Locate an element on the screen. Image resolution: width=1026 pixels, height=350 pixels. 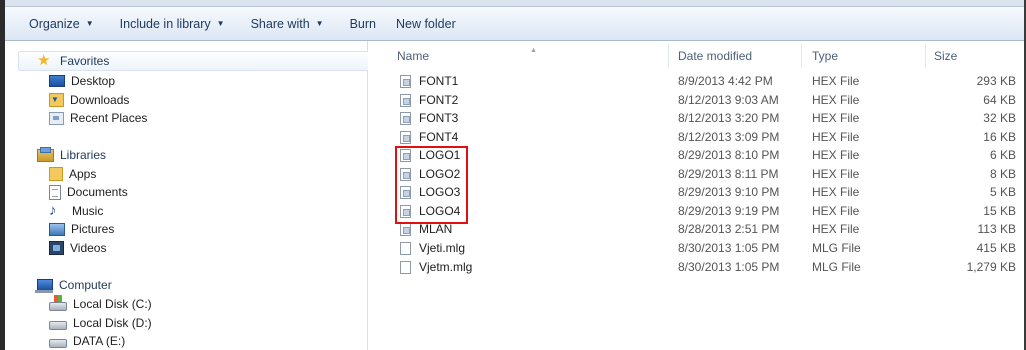
nav-item-downloads: Downloads is located at coordinates (89, 100).